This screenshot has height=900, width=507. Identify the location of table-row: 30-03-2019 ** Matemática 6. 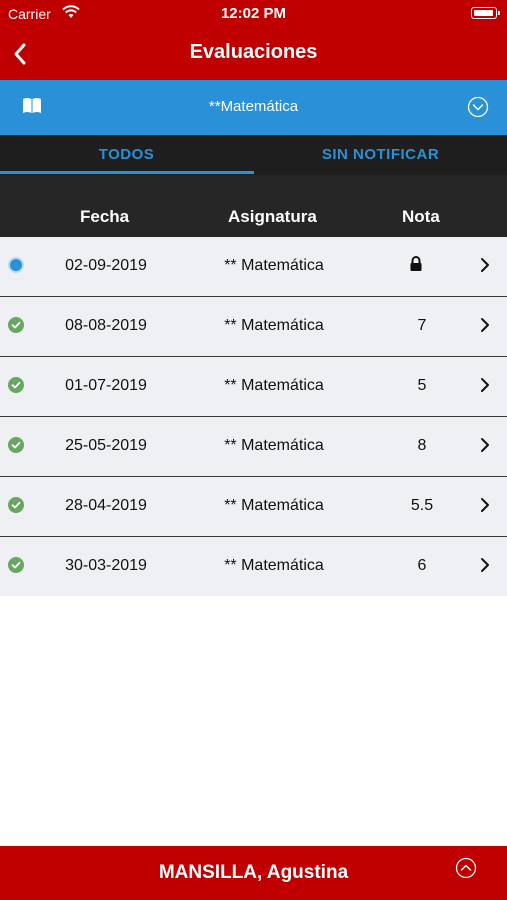
(253, 566).